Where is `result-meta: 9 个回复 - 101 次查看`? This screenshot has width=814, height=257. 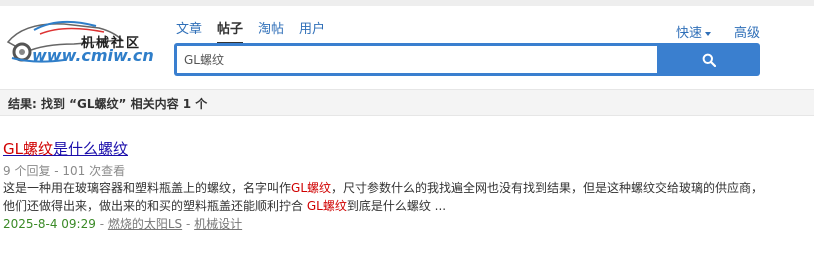 result-meta: 9 个回复 - 101 次查看 is located at coordinates (64, 171).